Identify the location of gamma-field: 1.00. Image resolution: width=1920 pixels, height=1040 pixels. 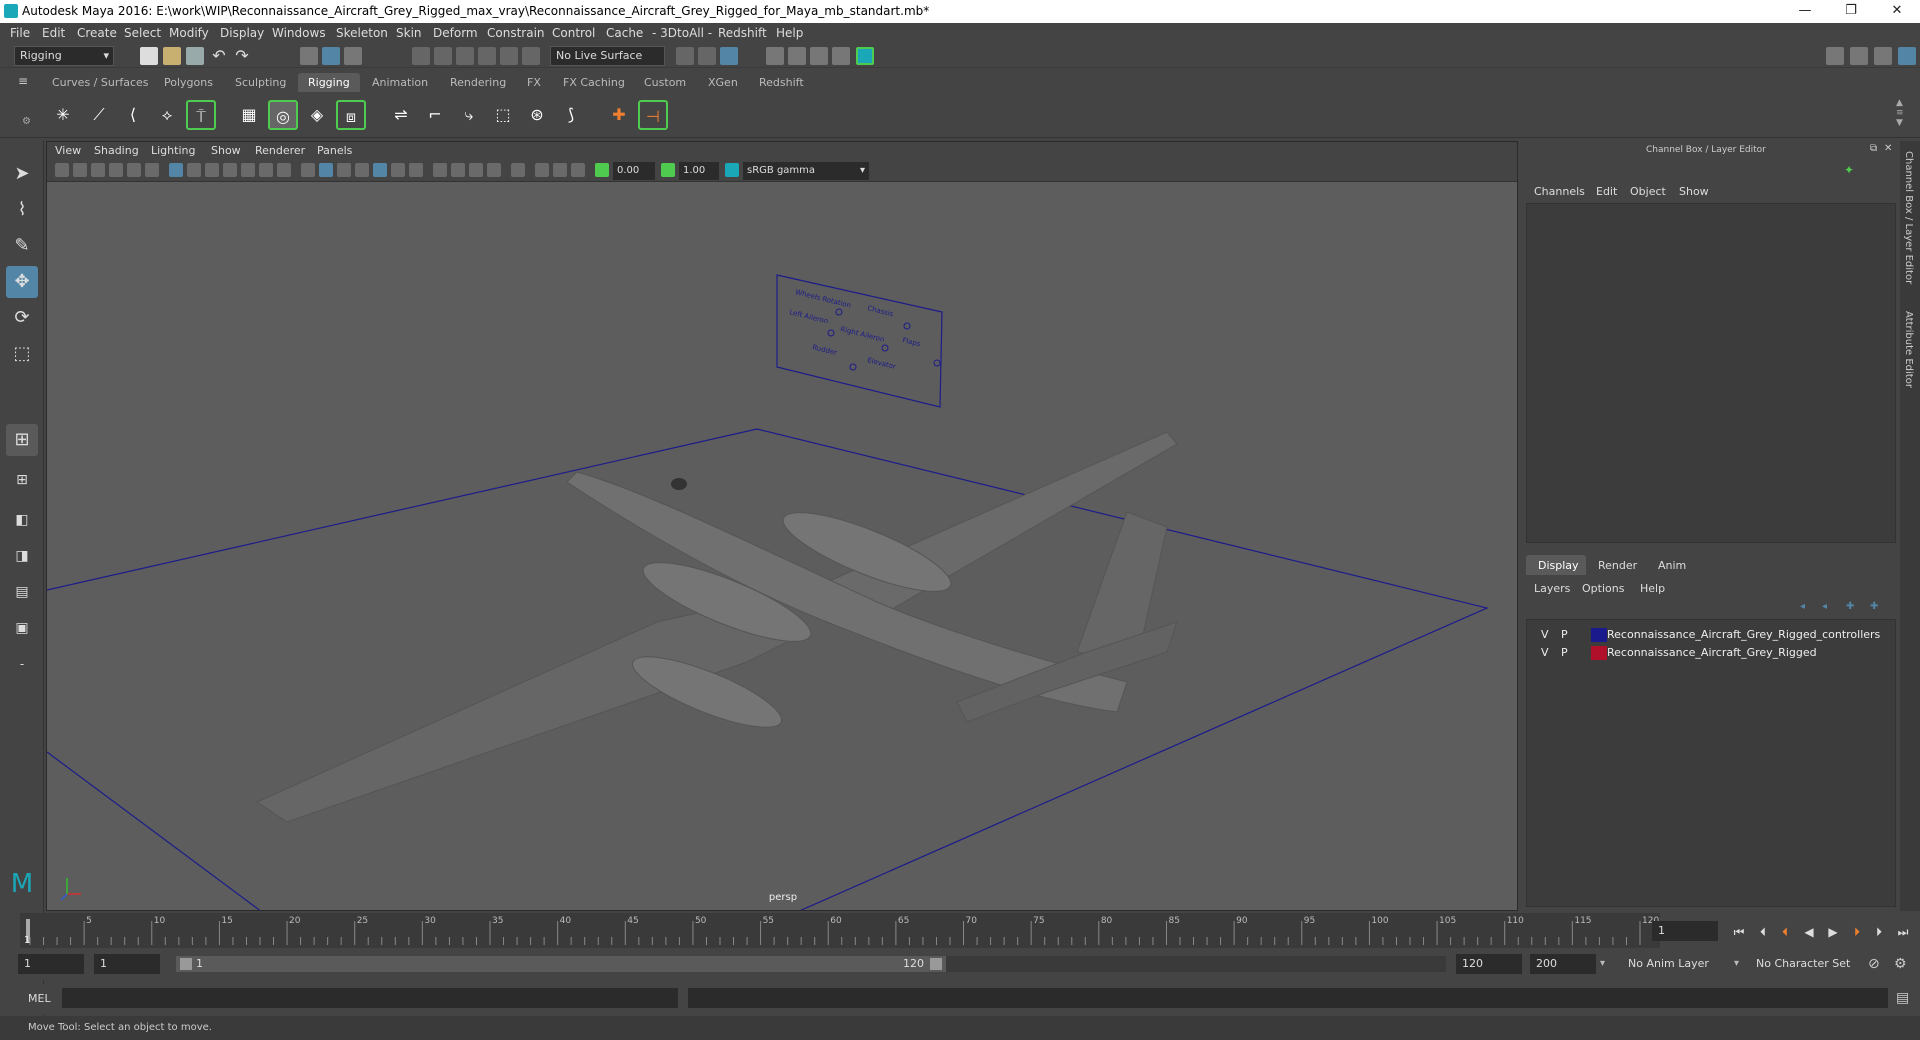
(699, 171).